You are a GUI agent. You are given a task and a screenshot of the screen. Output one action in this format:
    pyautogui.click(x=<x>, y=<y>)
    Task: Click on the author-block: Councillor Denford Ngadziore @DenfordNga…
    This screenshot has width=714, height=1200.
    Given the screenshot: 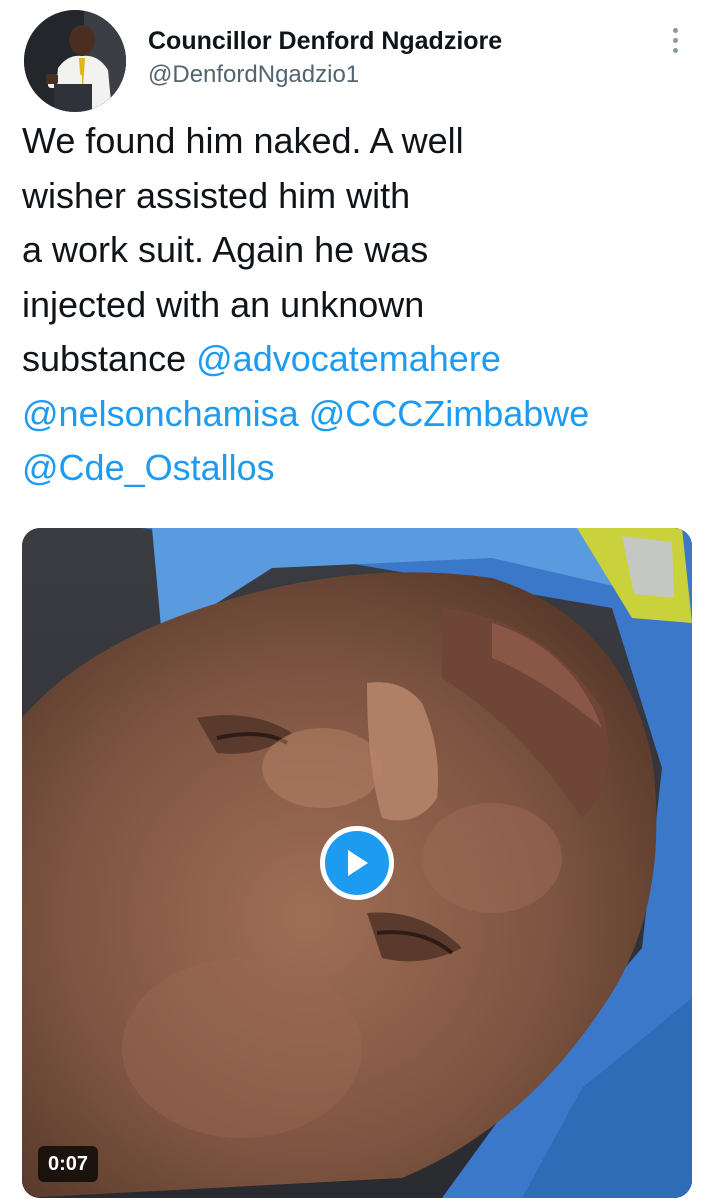 What is the action you would take?
    pyautogui.click(x=325, y=58)
    